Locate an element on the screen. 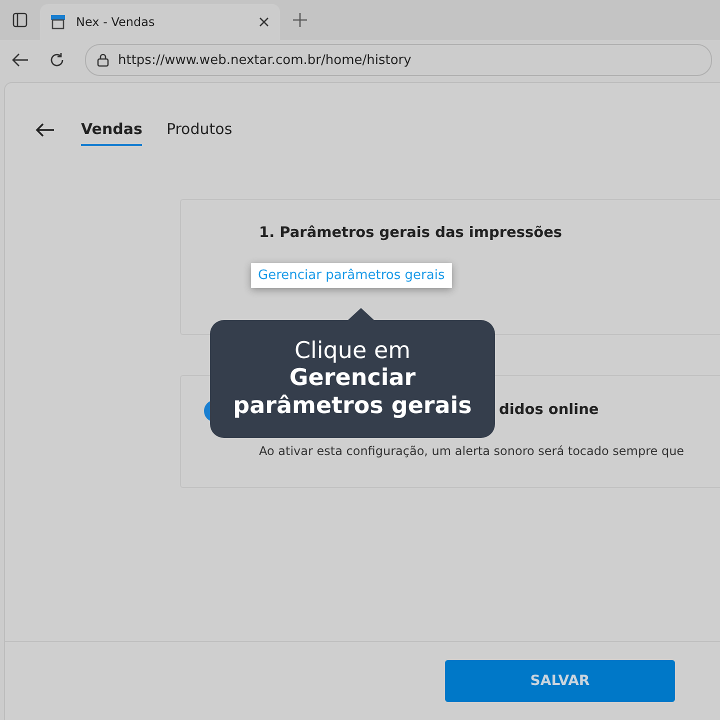 The image size is (720, 720). section-title: 1. Parâmetros gerais das impressões is located at coordinates (411, 233).